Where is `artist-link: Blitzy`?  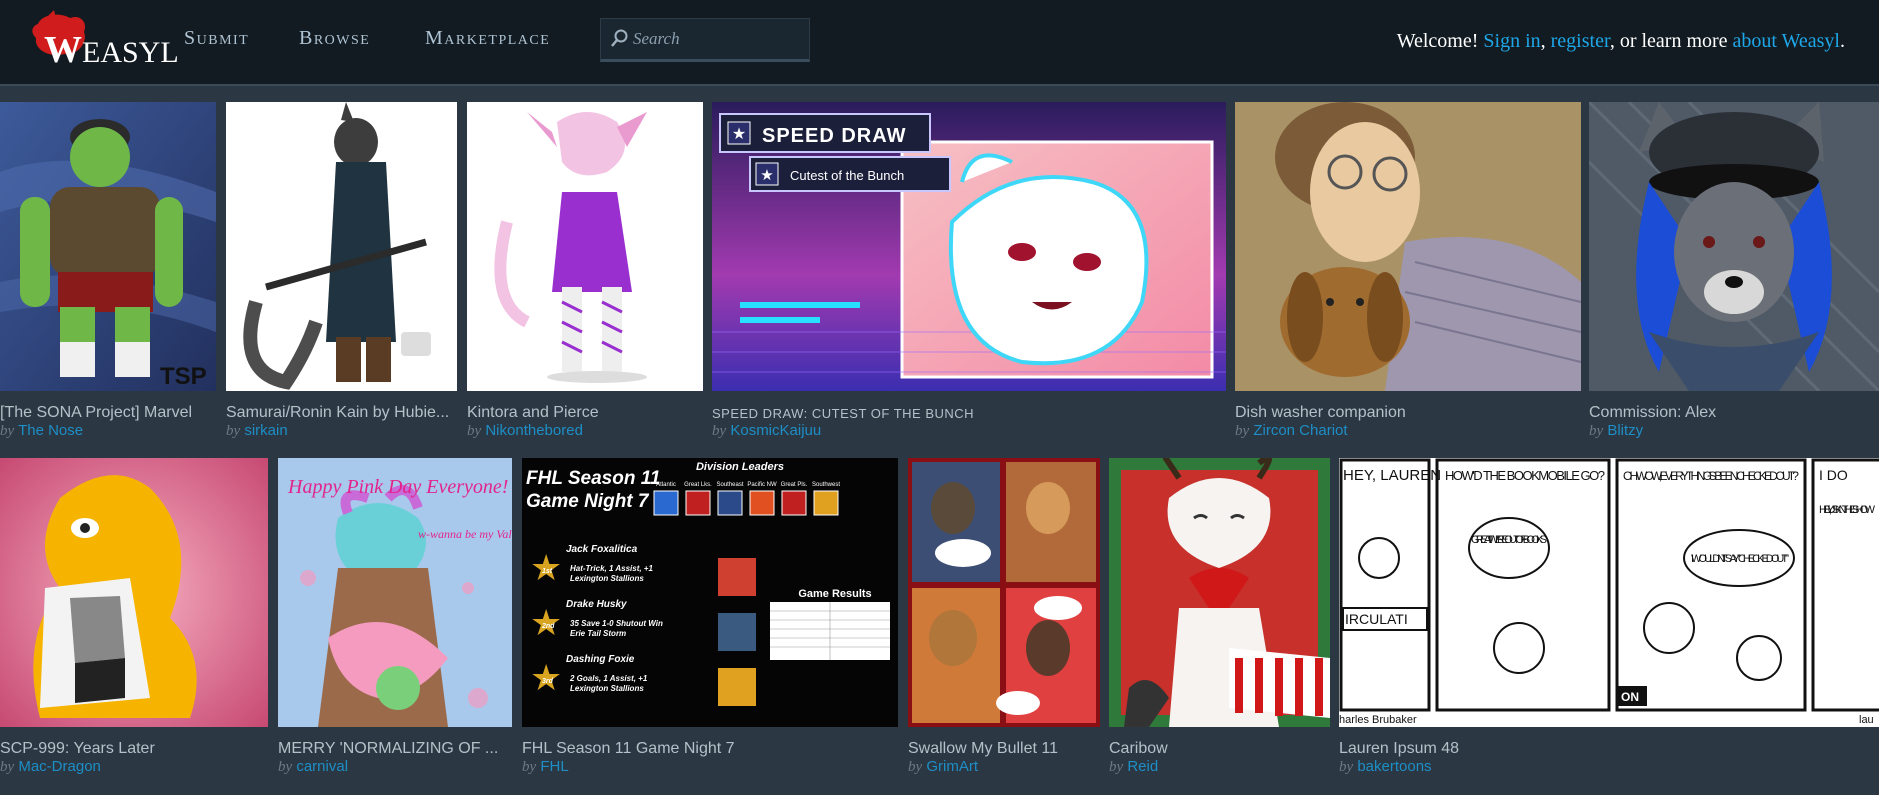
artist-link: Blitzy is located at coordinates (1625, 430).